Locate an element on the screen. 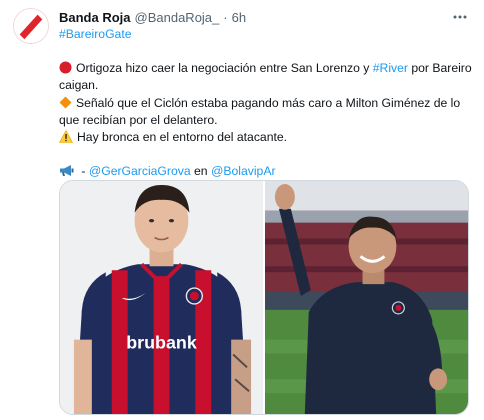  warning-icon is located at coordinates (66, 136).